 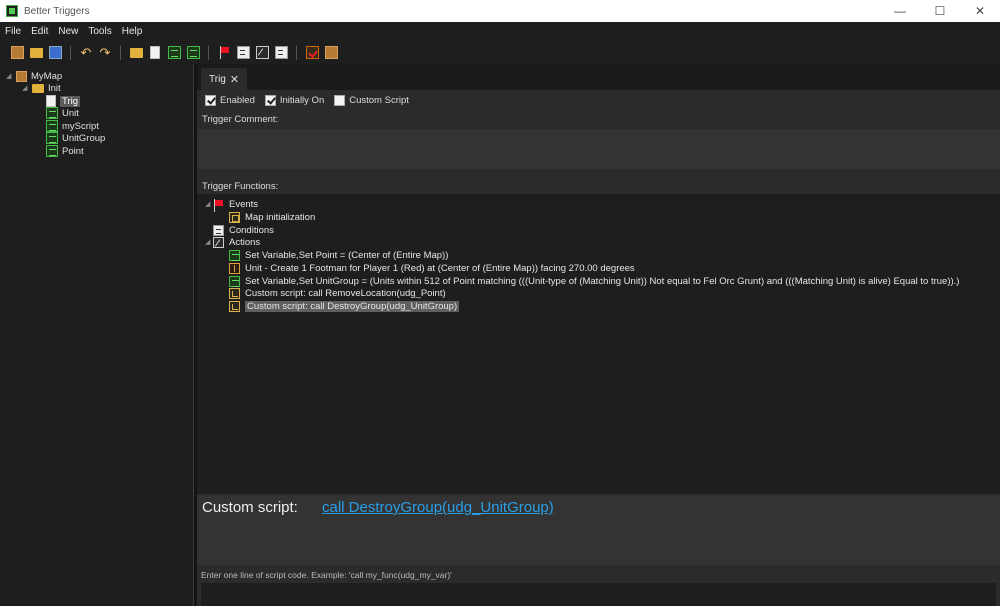 What do you see at coordinates (262, 53) in the screenshot?
I see `new-action-icon` at bounding box center [262, 53].